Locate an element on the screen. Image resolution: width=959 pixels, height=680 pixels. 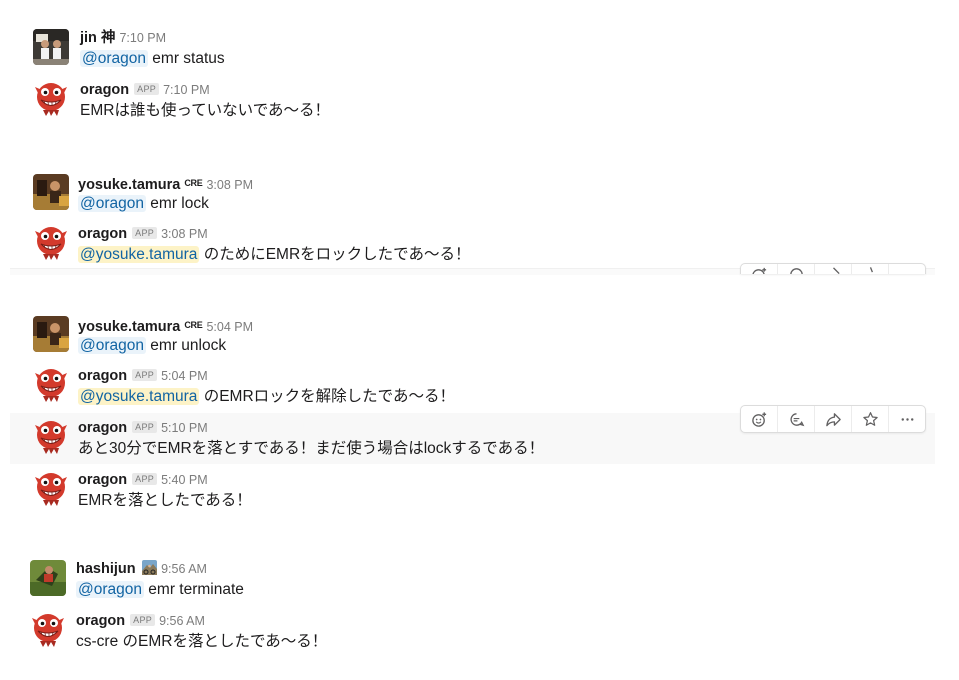
message-text: @oragon emr unlock is located at coordinates (152, 345).